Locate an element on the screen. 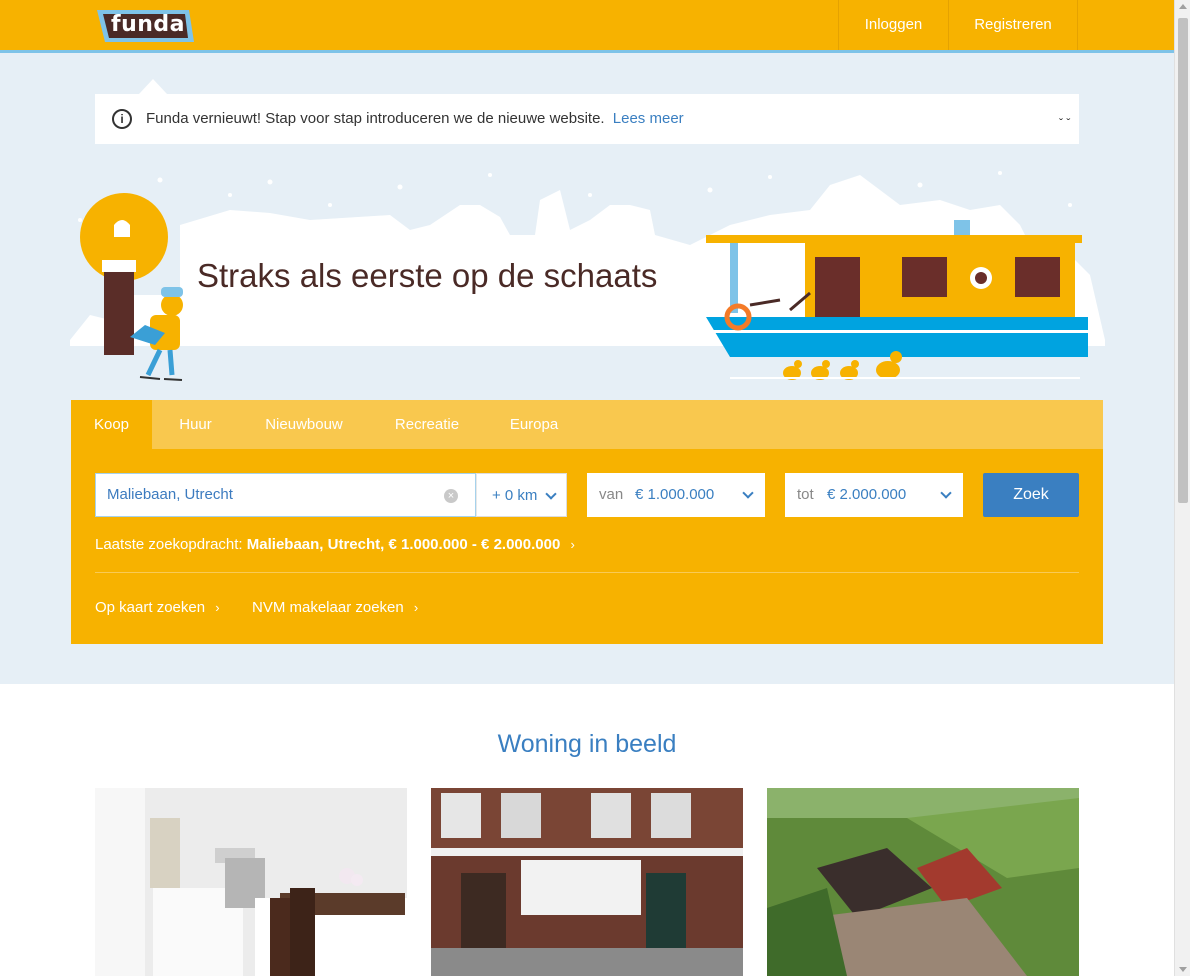 Image resolution: width=1190 pixels, height=976 pixels. radius-select: + 0 km is located at coordinates (521, 495).